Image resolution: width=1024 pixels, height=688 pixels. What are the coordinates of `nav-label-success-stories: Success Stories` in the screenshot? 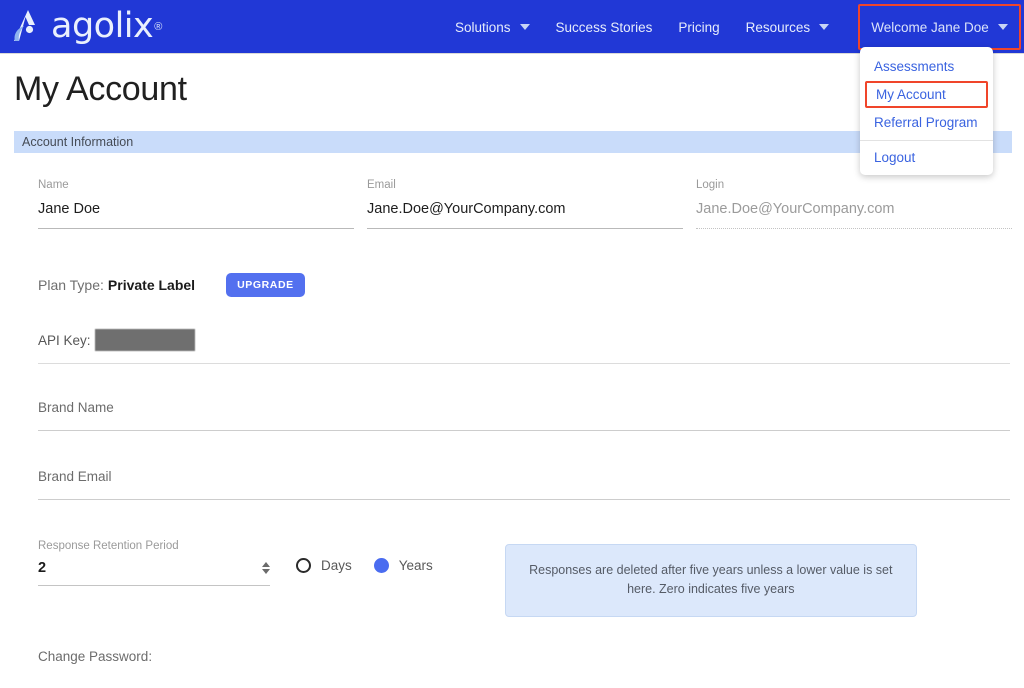 It's located at (604, 27).